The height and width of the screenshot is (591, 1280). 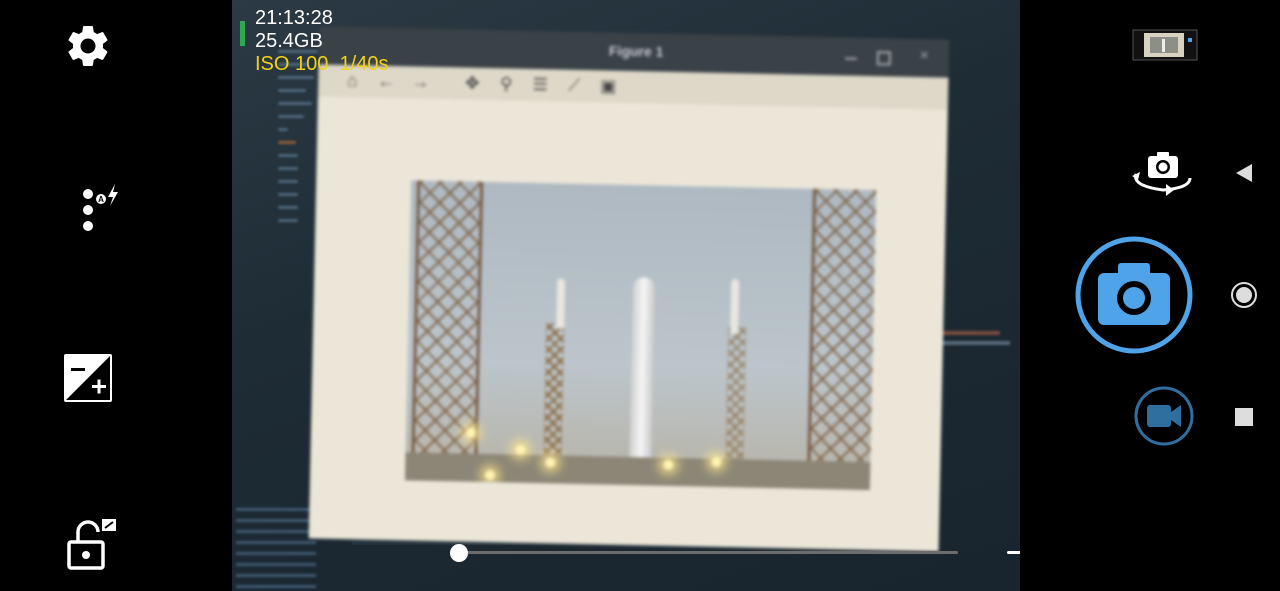 I want to click on forward-arrow-icon: →, so click(x=420, y=82).